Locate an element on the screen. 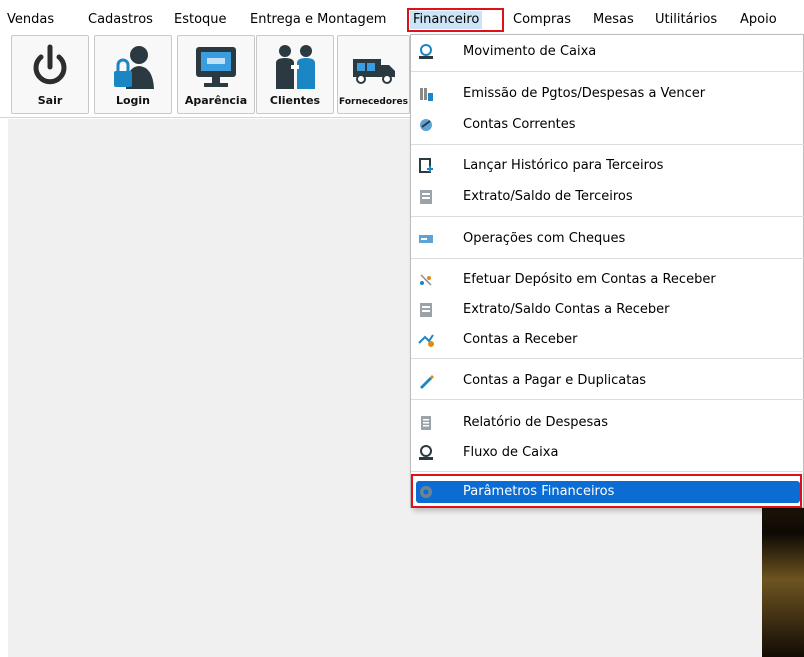  aparencia-button: Aparência is located at coordinates (216, 74).